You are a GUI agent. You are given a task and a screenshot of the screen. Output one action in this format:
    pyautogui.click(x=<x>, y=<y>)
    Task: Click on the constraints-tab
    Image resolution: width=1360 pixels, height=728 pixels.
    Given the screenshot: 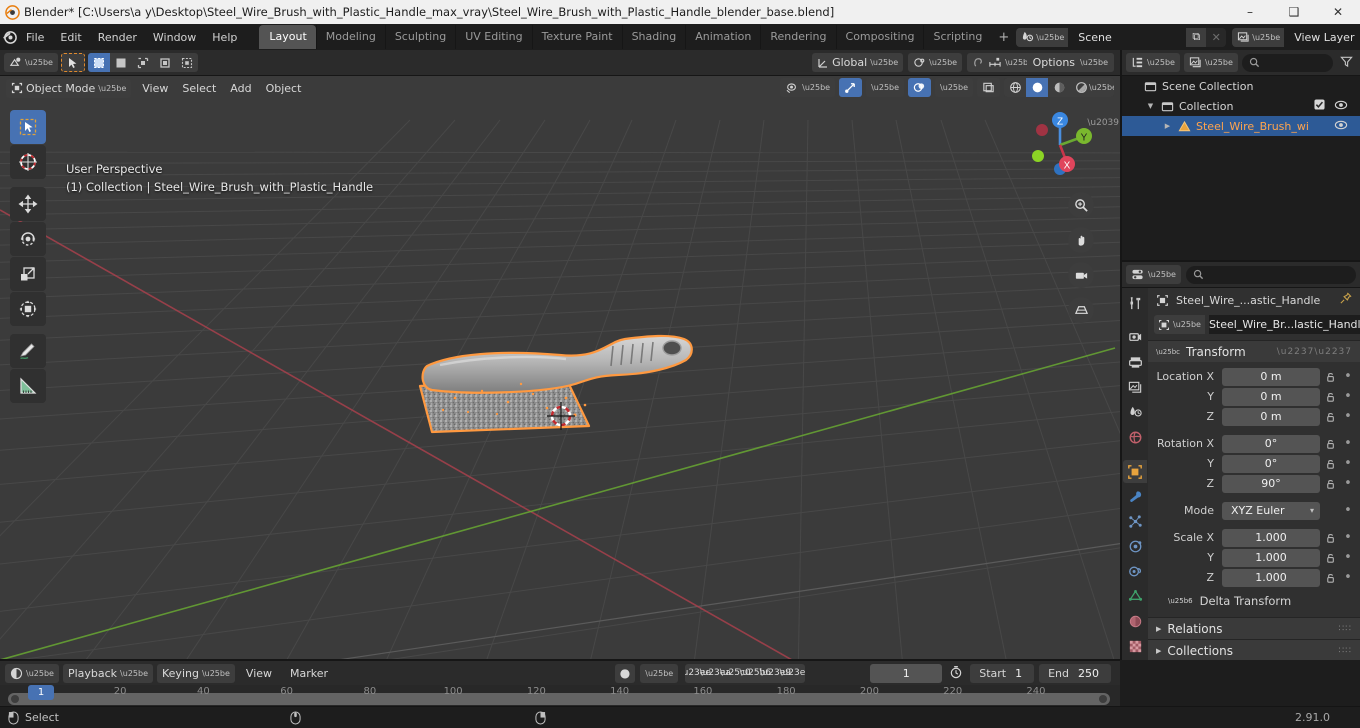 What is the action you would take?
    pyautogui.click(x=1135, y=571)
    